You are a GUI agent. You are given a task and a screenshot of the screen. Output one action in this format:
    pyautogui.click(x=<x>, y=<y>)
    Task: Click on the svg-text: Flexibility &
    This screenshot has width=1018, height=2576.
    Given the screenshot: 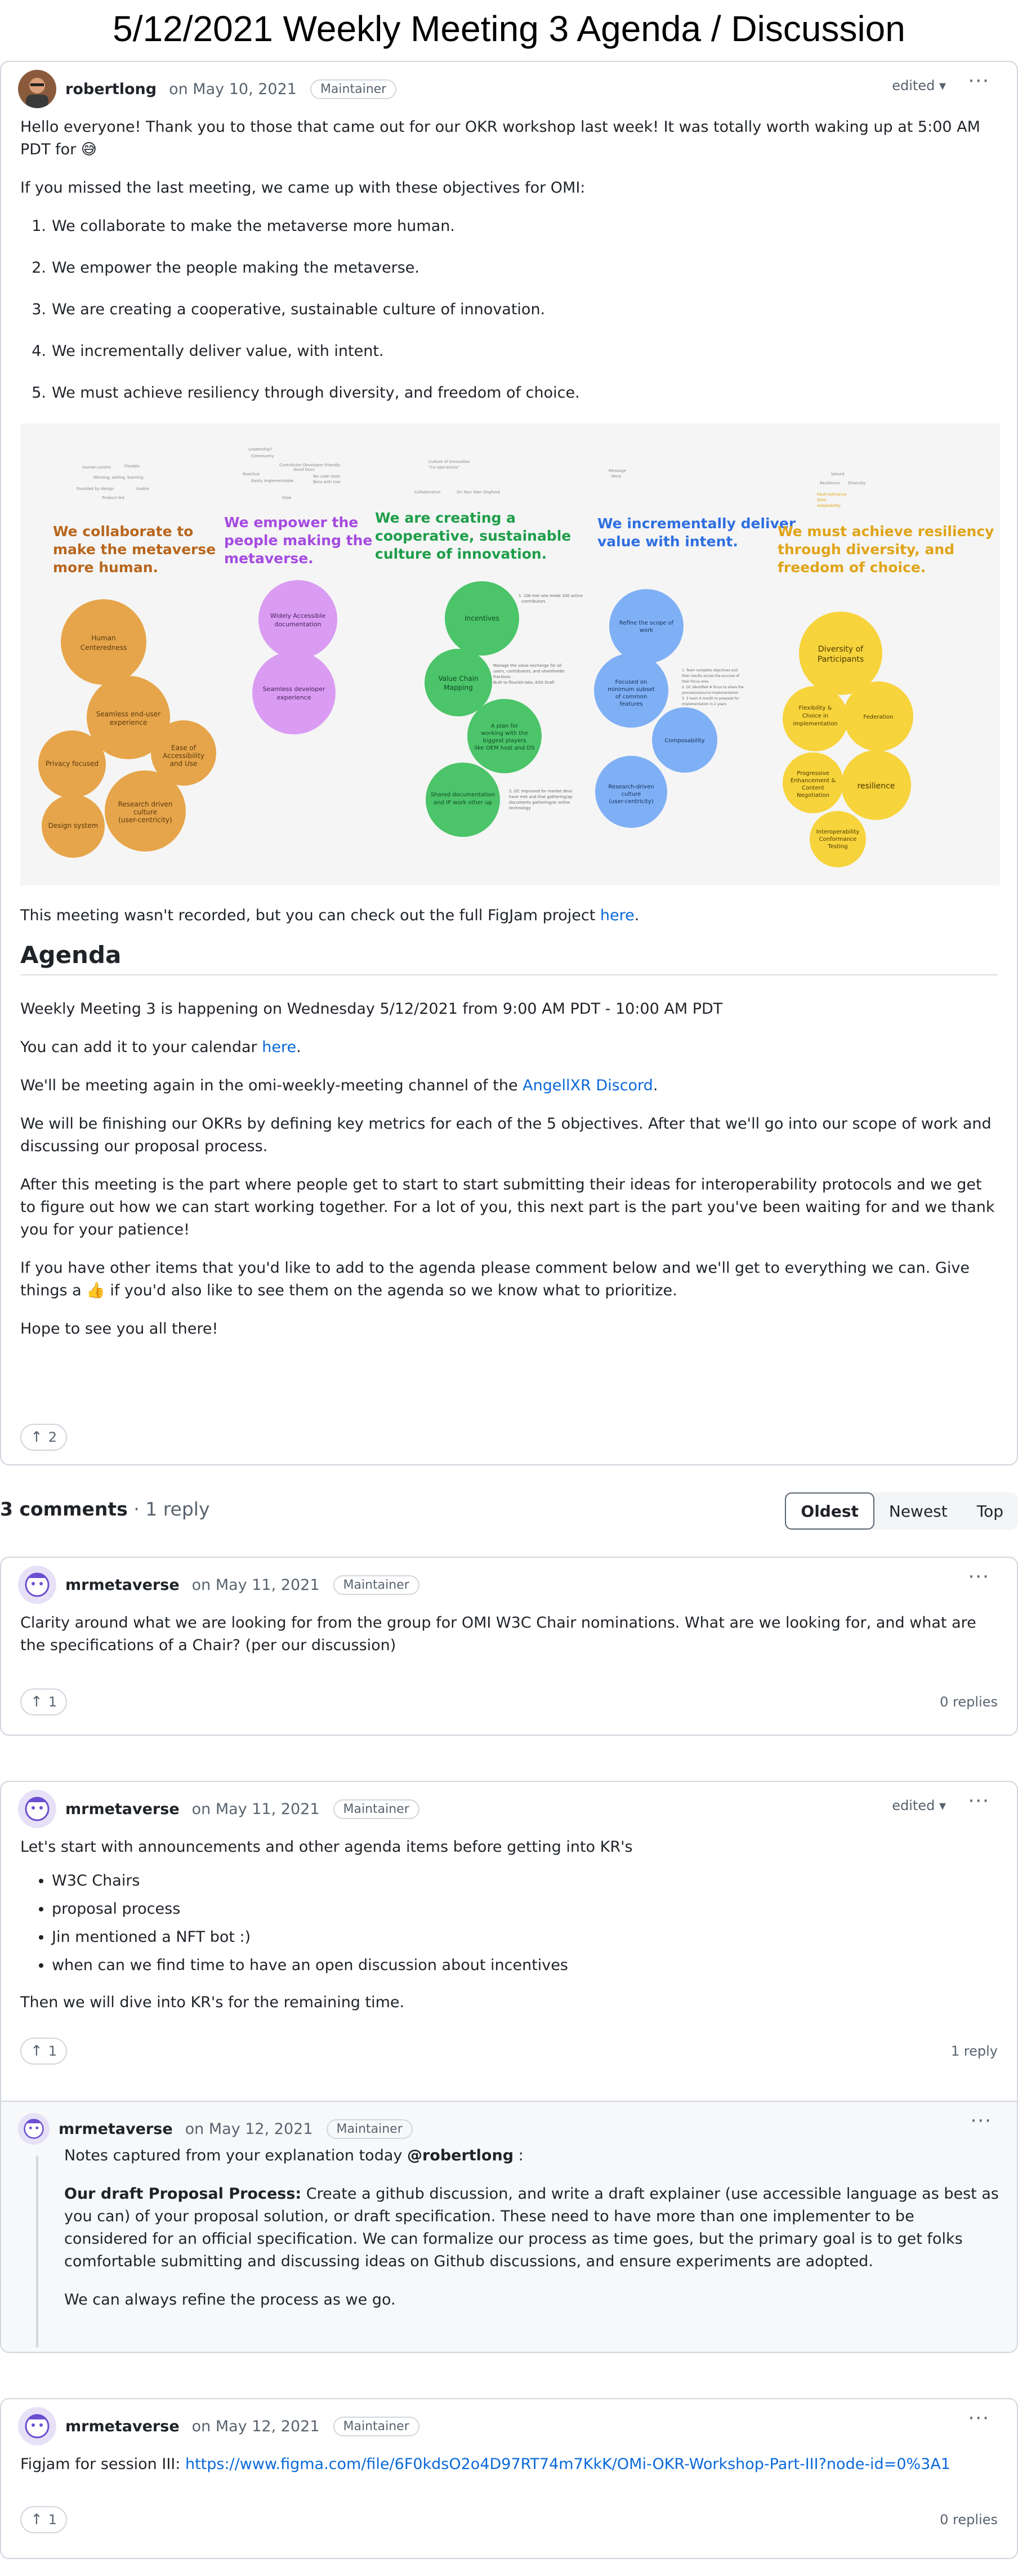 What is the action you would take?
    pyautogui.click(x=815, y=708)
    